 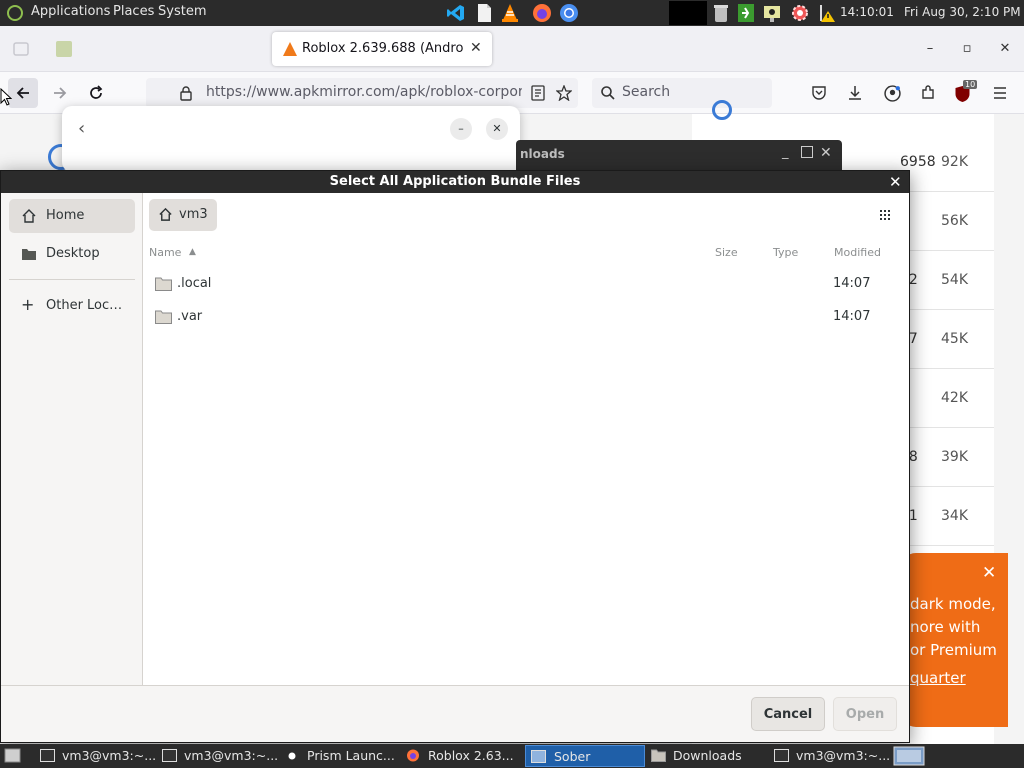 I want to click on downloads-minimize-icon: _, so click(x=785, y=152).